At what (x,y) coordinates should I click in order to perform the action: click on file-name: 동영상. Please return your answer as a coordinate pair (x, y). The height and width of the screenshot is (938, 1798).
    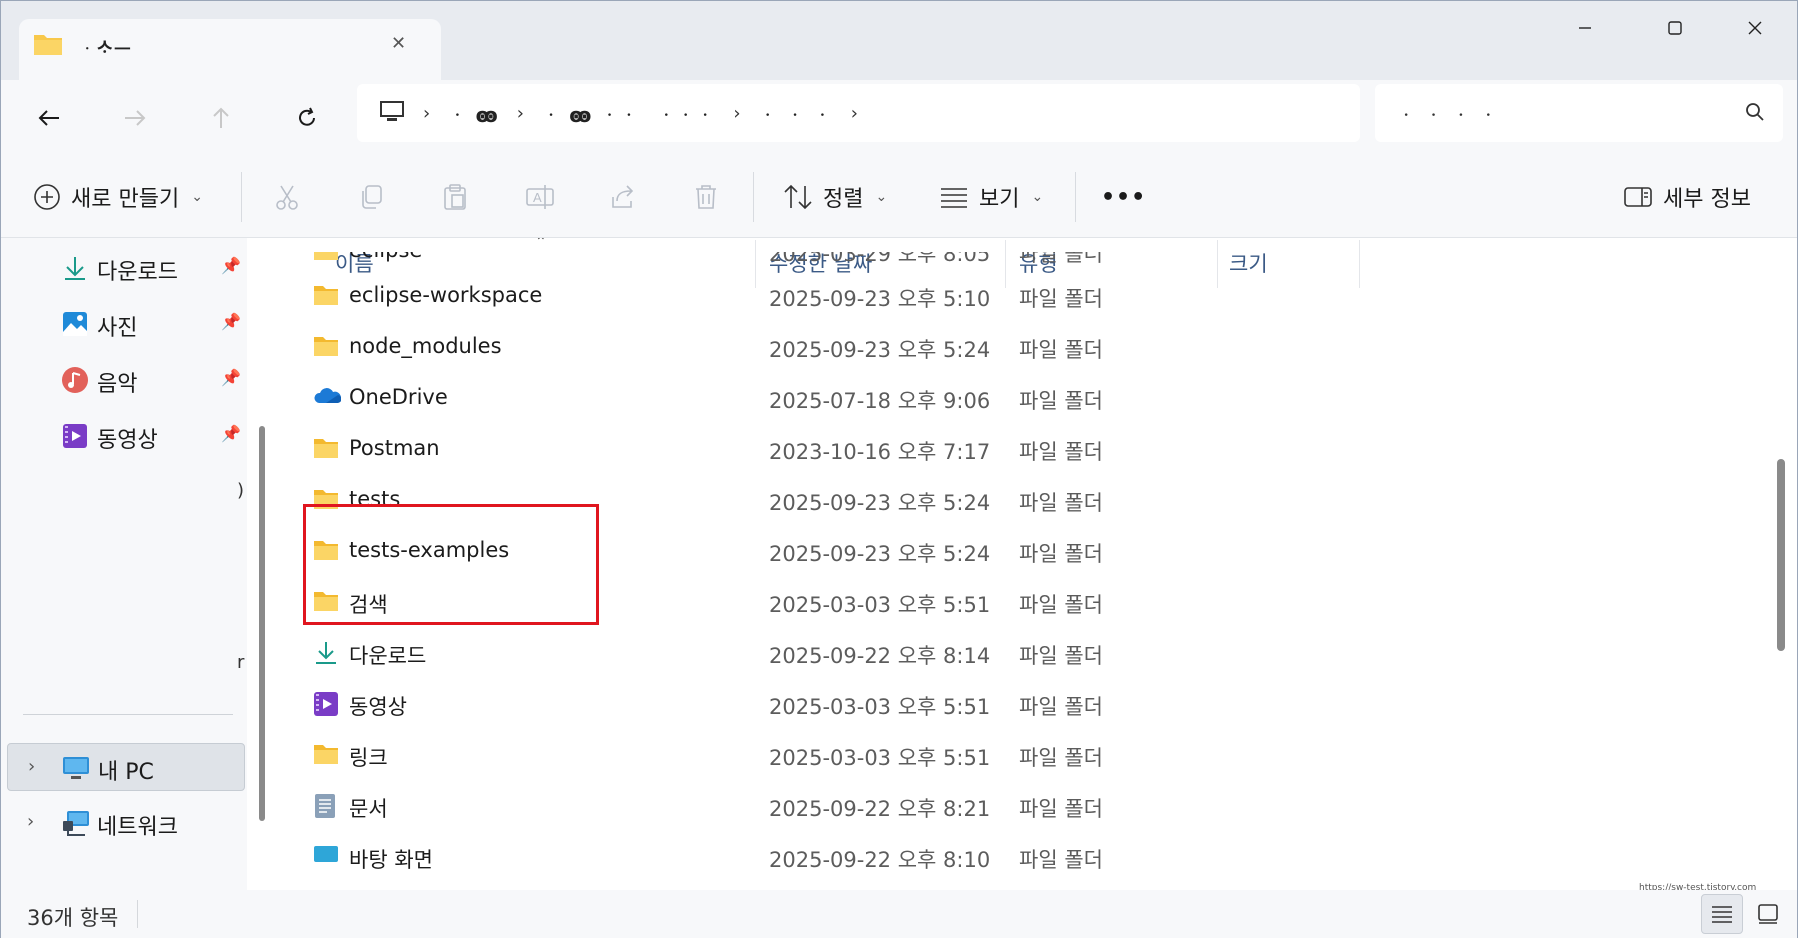
    Looking at the image, I should click on (378, 706).